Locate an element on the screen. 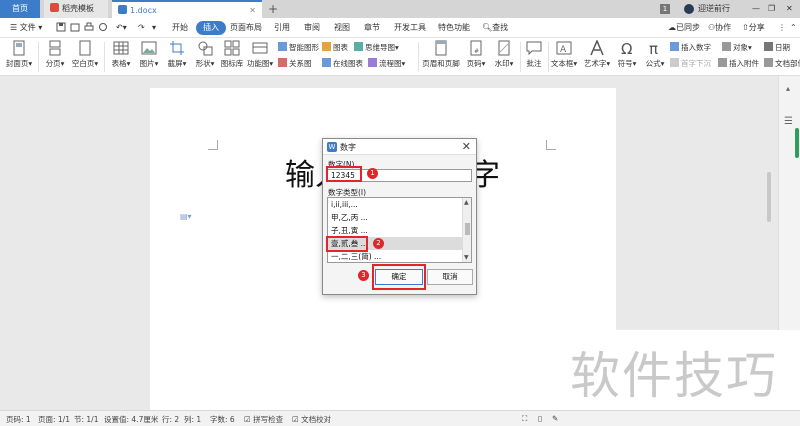 Image resolution: width=800 pixels, height=426 pixels. tab-document: 1.docx ✕ is located at coordinates (187, 9).